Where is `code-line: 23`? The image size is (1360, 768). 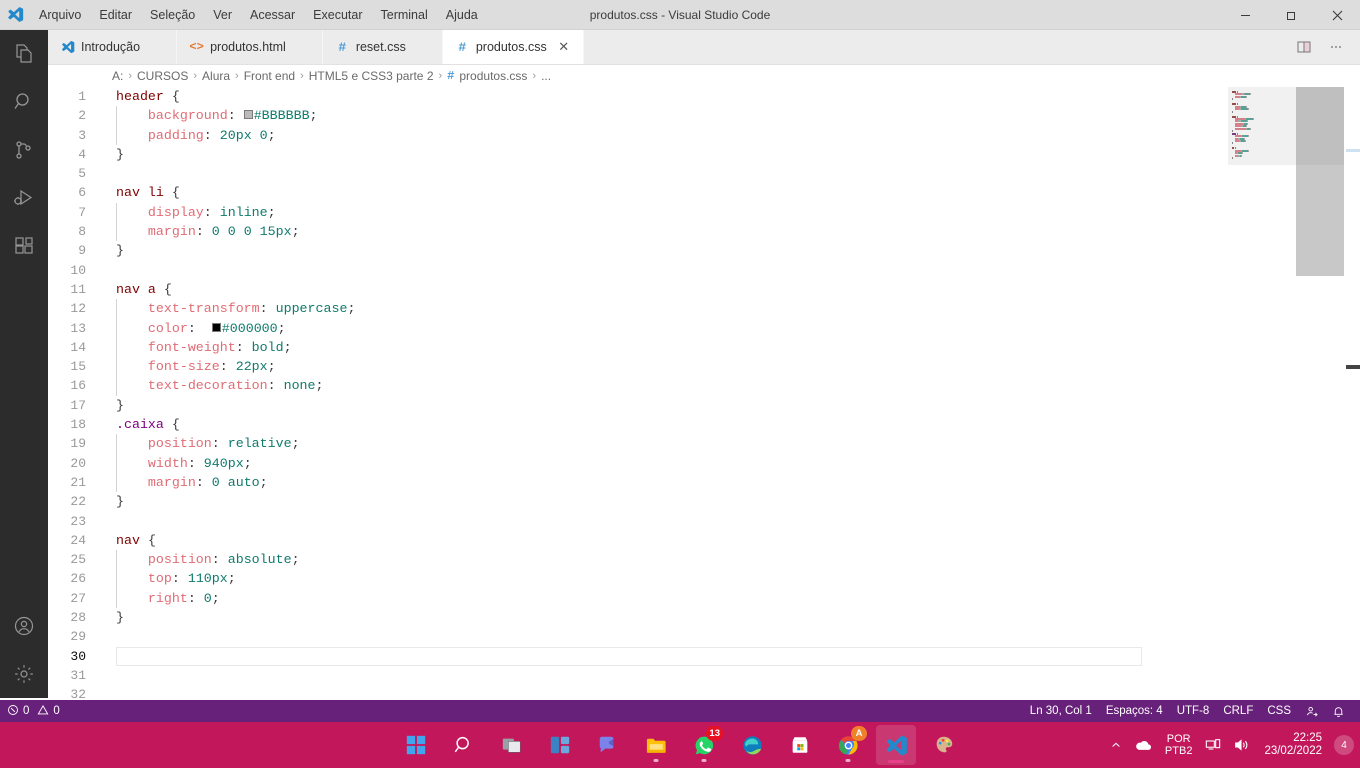 code-line: 23 is located at coordinates (638, 521).